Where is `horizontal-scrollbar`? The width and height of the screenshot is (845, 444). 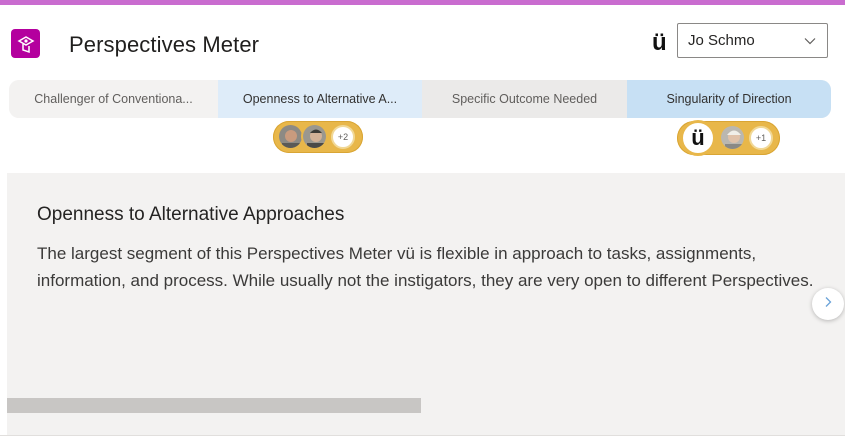
horizontal-scrollbar is located at coordinates (214, 405).